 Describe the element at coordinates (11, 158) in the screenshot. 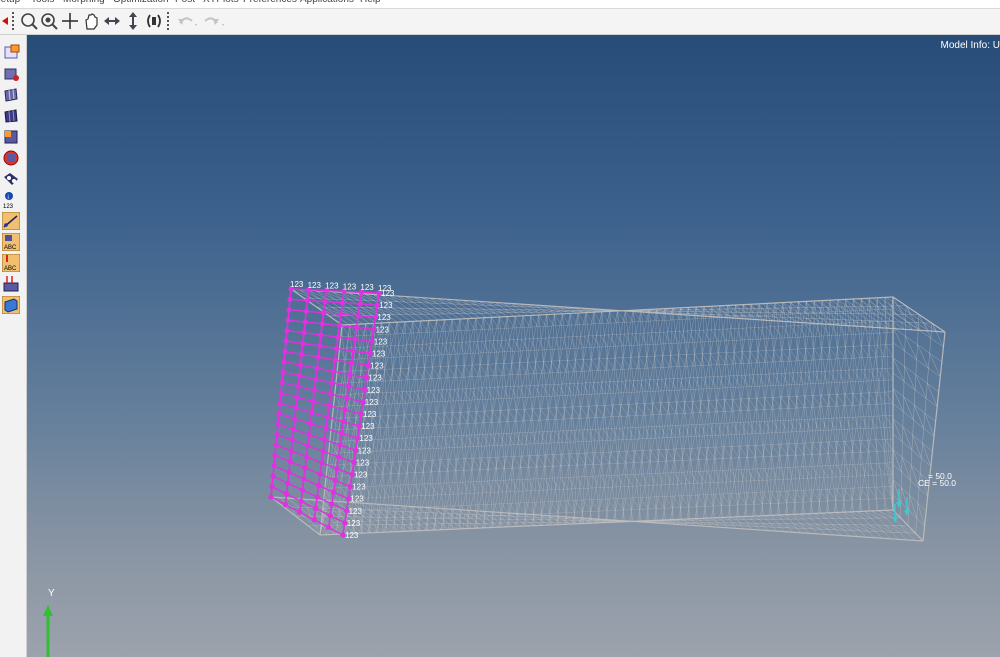

I see `sphere-icon` at that location.